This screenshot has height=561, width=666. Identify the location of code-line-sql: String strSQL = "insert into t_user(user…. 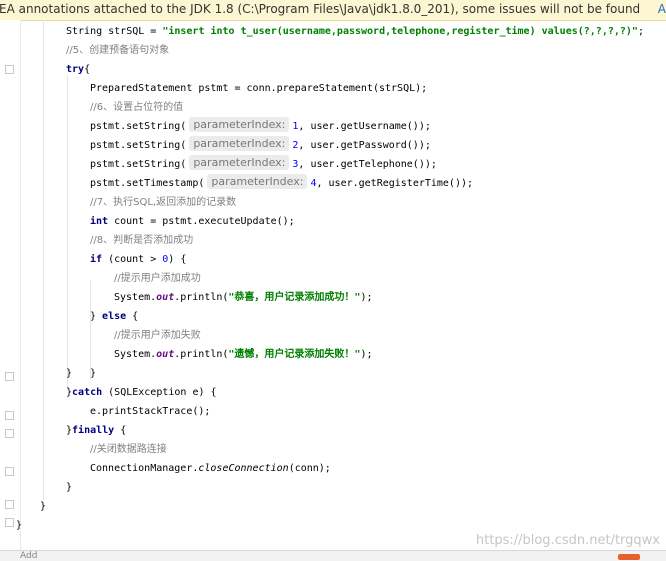
(355, 31).